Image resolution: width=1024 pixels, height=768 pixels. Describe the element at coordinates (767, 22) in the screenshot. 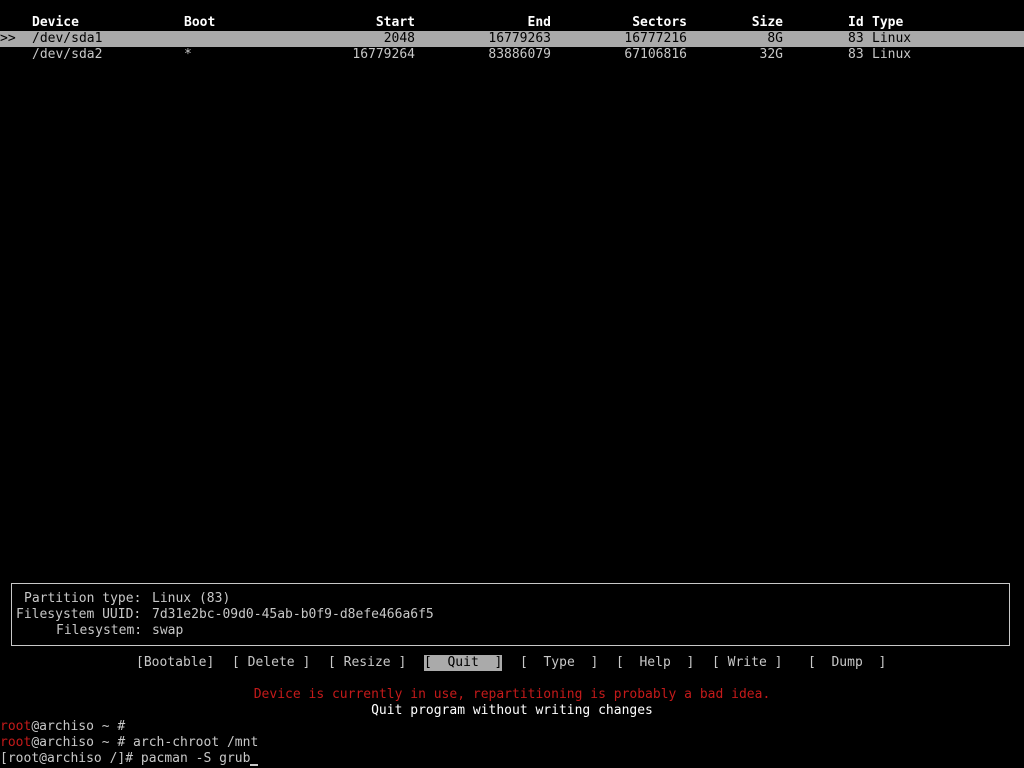

I see `column-header-size: Size` at that location.